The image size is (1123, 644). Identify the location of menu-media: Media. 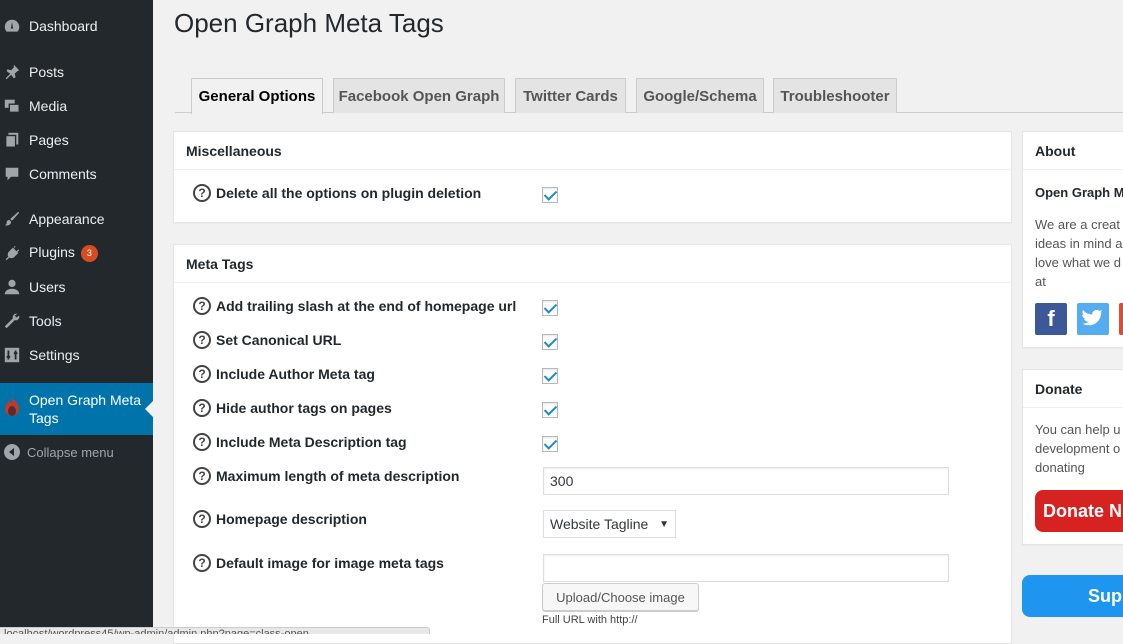
(76, 106).